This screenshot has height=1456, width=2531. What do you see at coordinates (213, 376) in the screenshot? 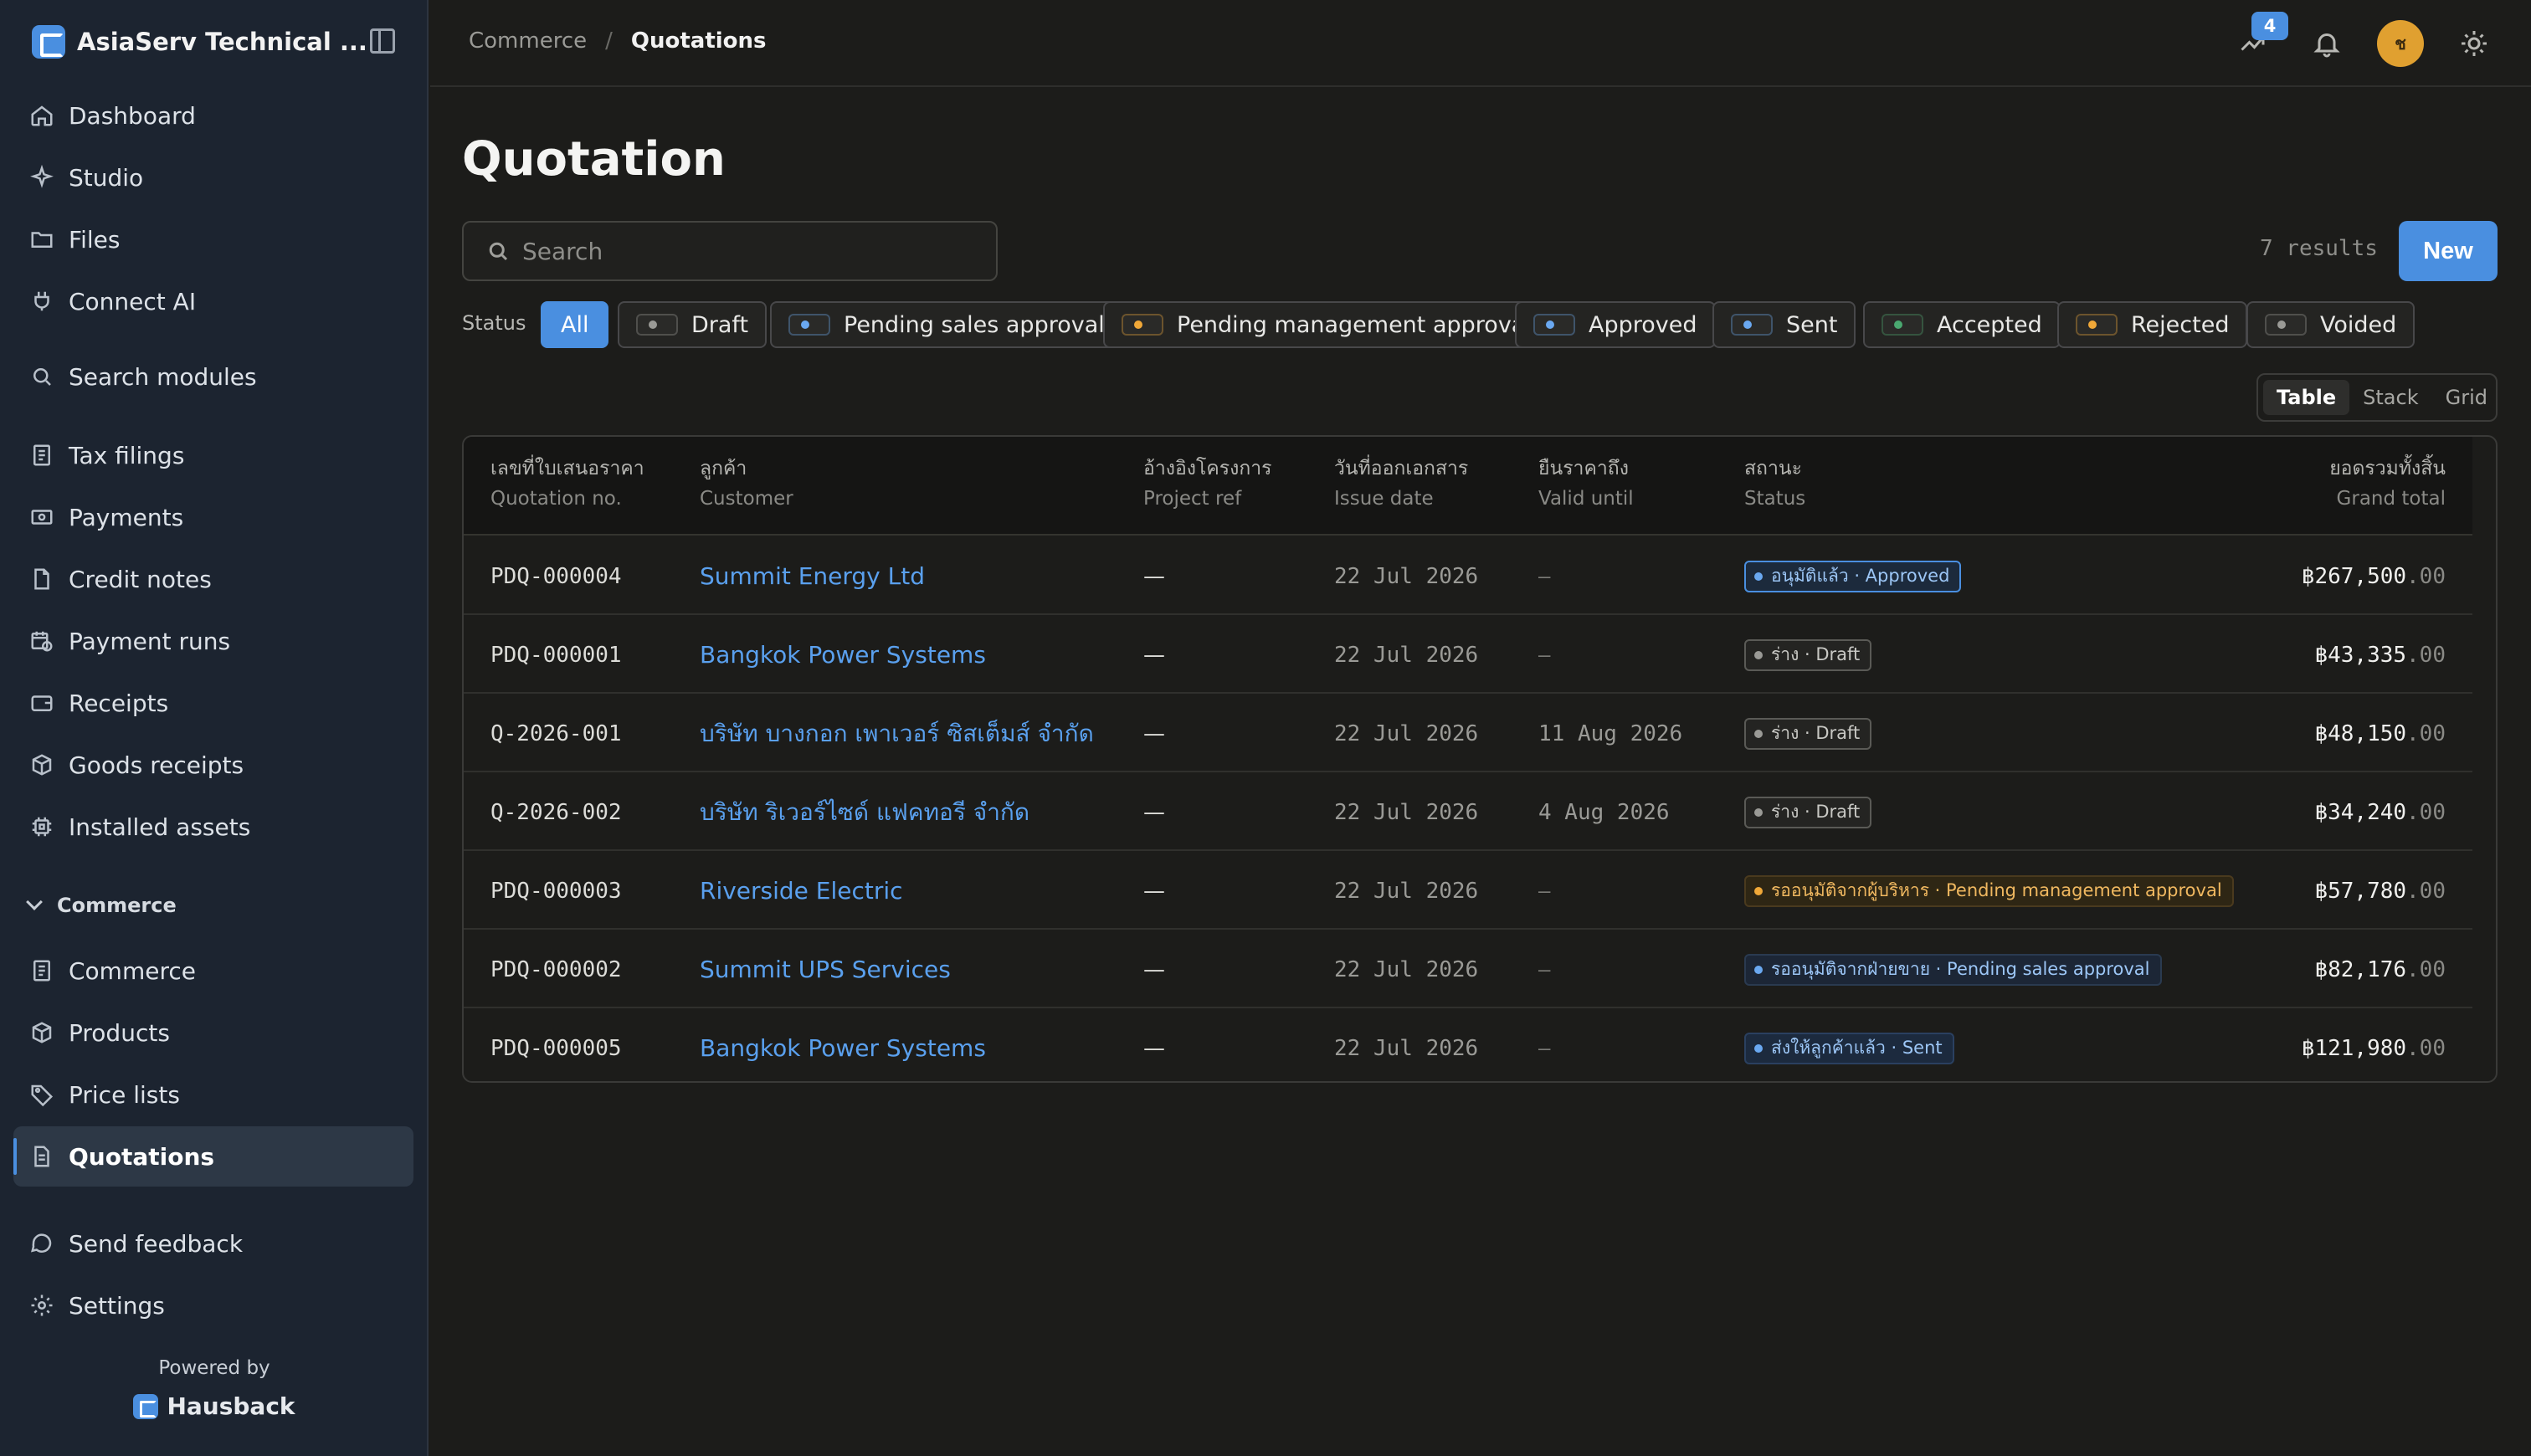
I see `sidebar-item-search-modules: Search modules` at bounding box center [213, 376].